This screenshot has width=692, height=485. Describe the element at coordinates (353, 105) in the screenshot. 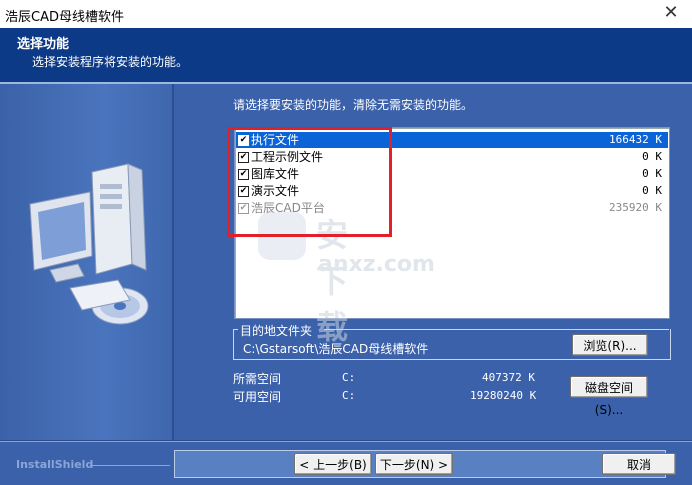

I see `instruction-text: 请选择要安装的功能，清除无需安装的功能。` at that location.